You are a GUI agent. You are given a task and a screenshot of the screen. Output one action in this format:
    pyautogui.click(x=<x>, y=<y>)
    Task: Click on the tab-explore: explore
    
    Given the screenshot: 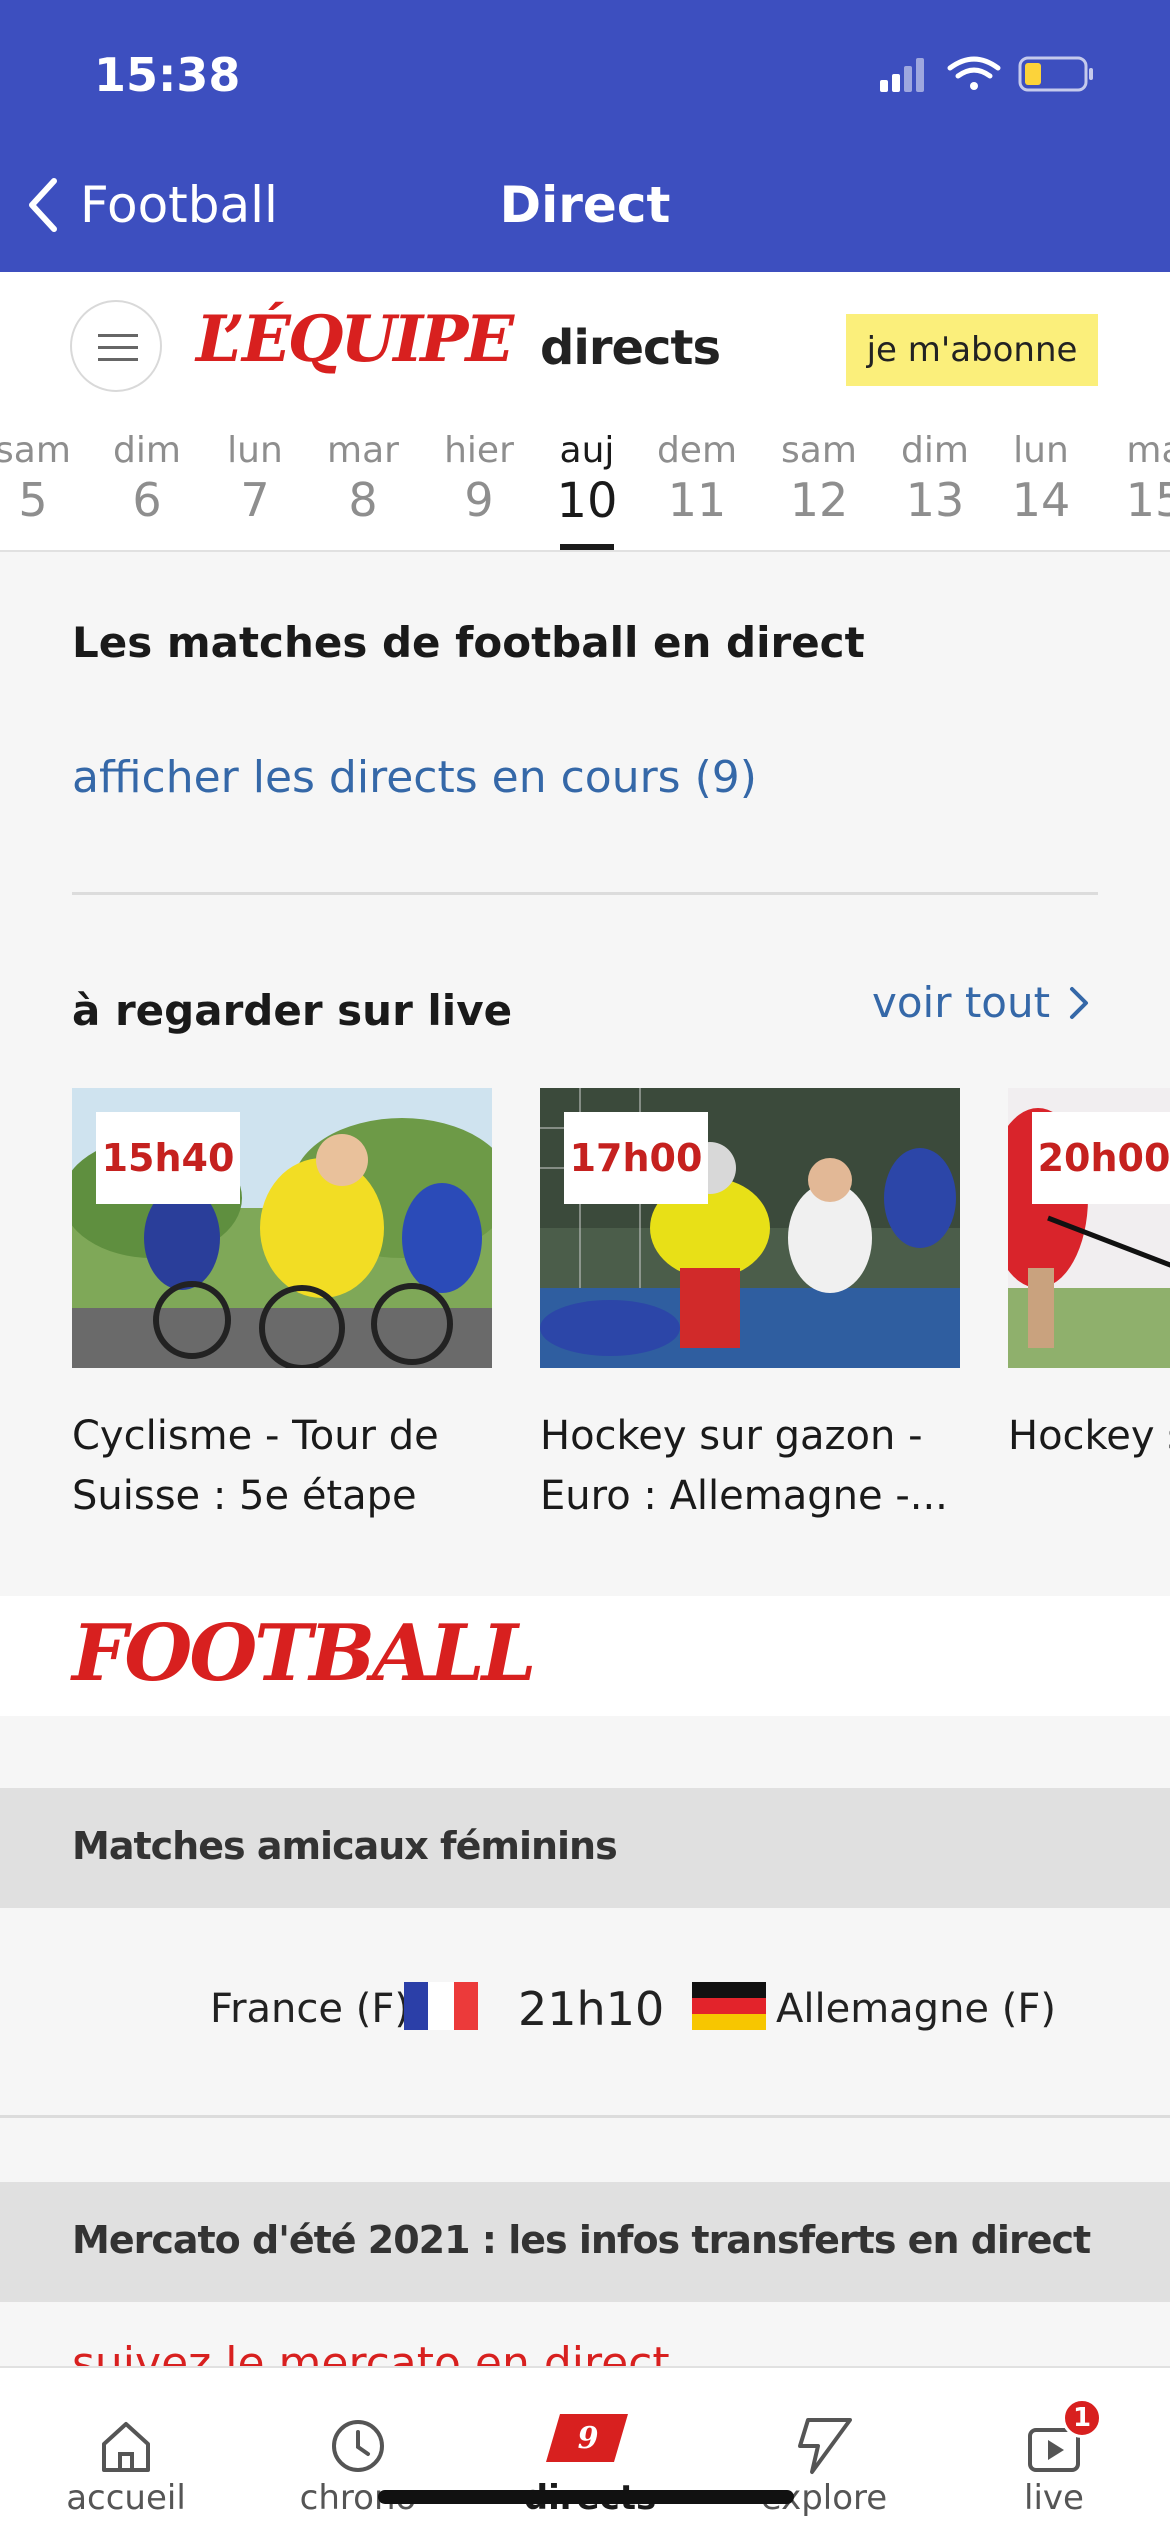 What is the action you would take?
    pyautogui.click(x=824, y=2450)
    